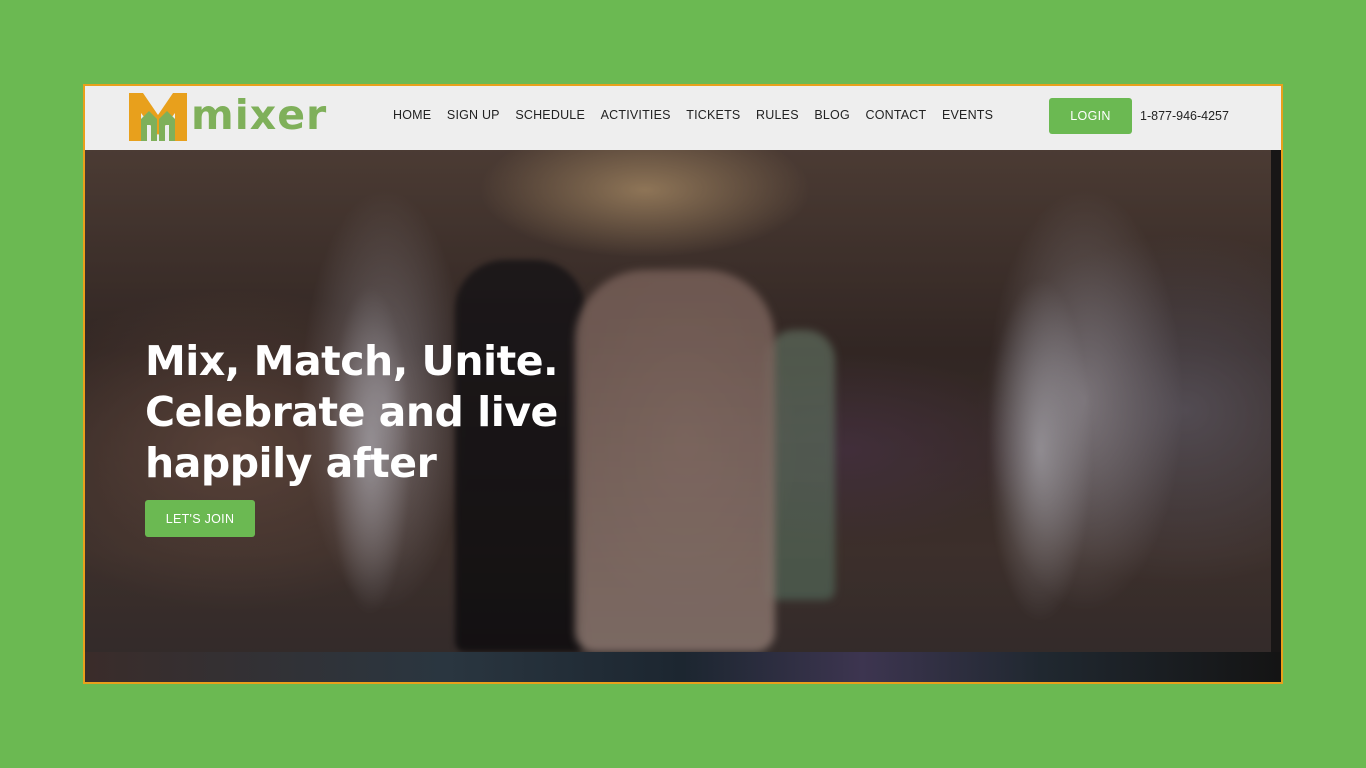 The height and width of the screenshot is (768, 1366). Describe the element at coordinates (636, 115) in the screenshot. I see `nav-item-activities: ACTIVITIES` at that location.